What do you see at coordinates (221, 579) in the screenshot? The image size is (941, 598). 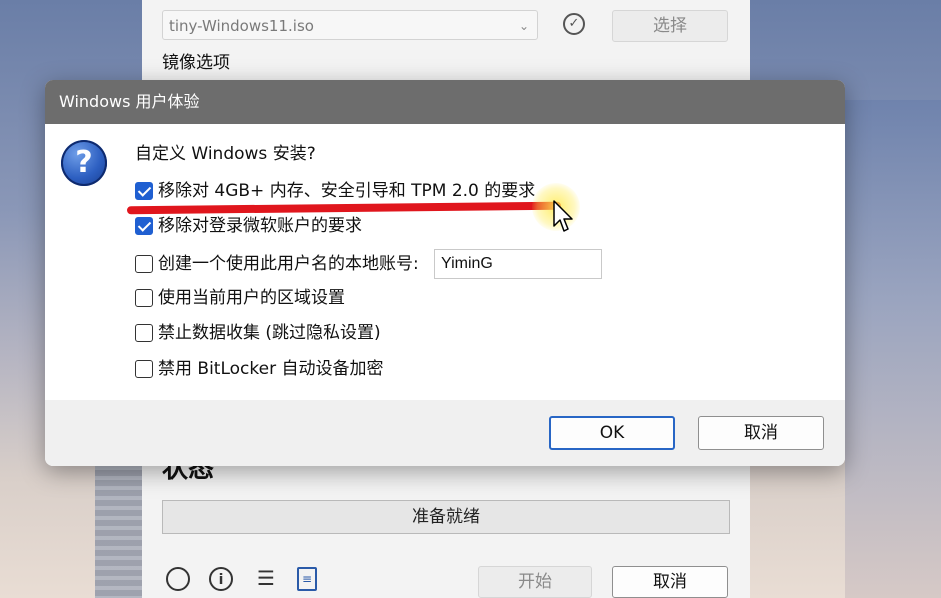 I see `info-icon: i` at bounding box center [221, 579].